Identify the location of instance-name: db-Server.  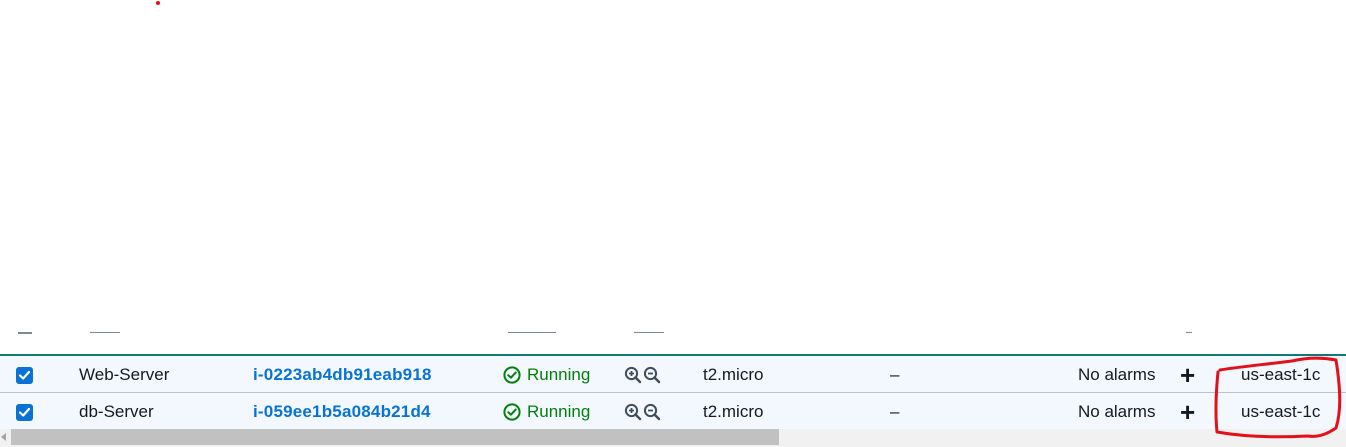
(116, 411).